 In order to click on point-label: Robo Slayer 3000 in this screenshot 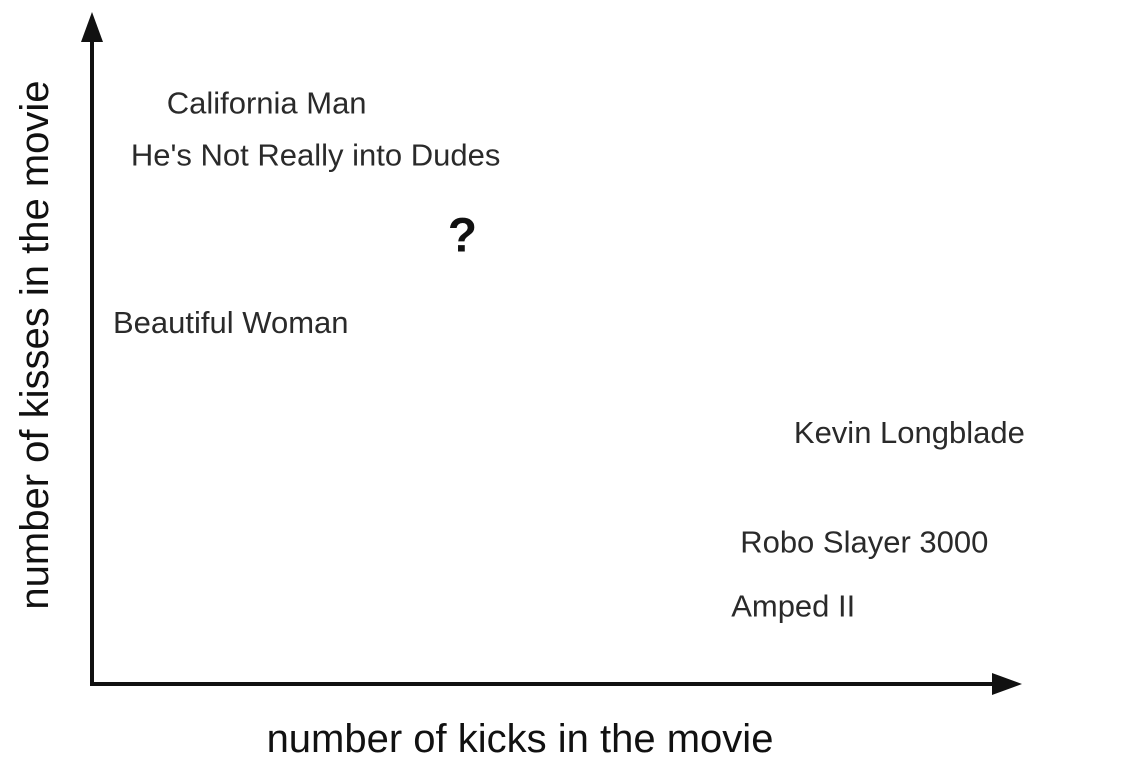, I will do `click(864, 542)`.